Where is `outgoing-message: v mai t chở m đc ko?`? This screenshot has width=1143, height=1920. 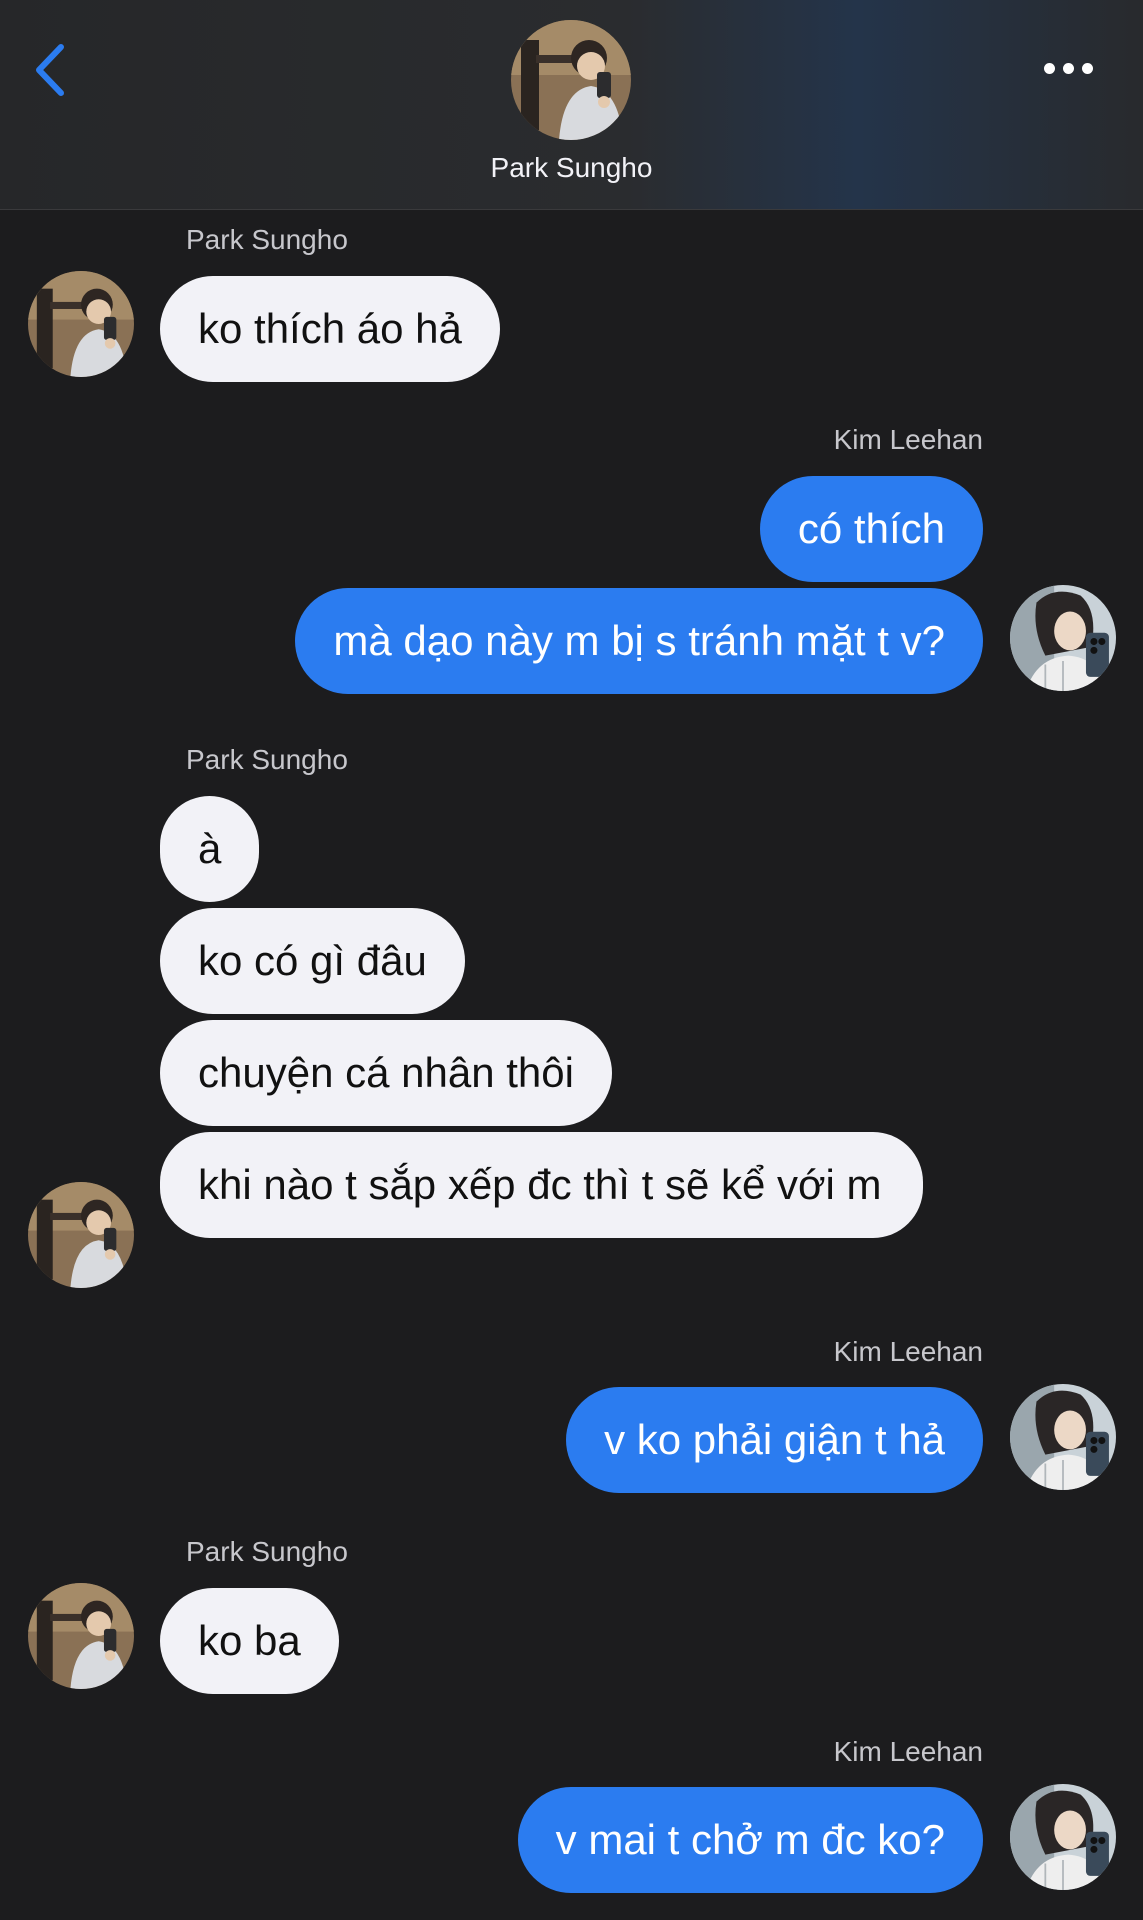
outgoing-message: v mai t chở m đc ko? is located at coordinates (750, 1840).